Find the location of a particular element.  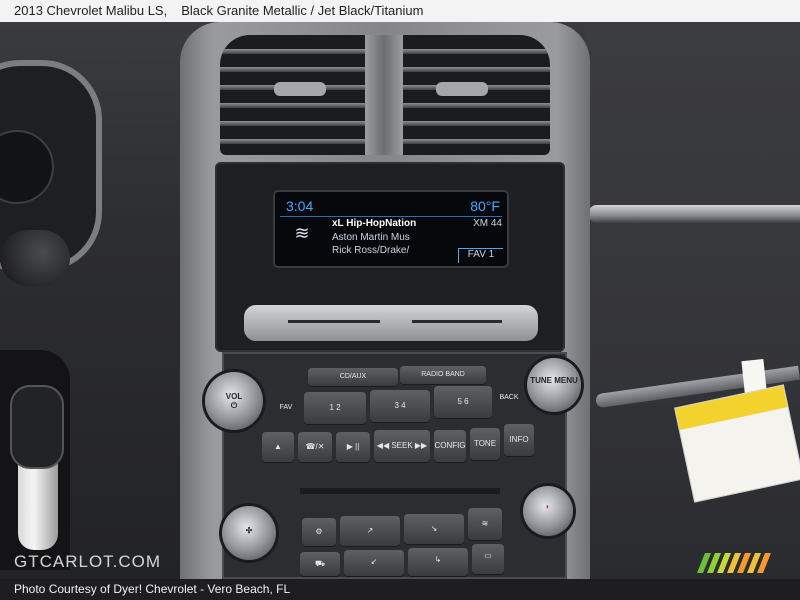

gear-icon: ⚙ is located at coordinates (319, 531).